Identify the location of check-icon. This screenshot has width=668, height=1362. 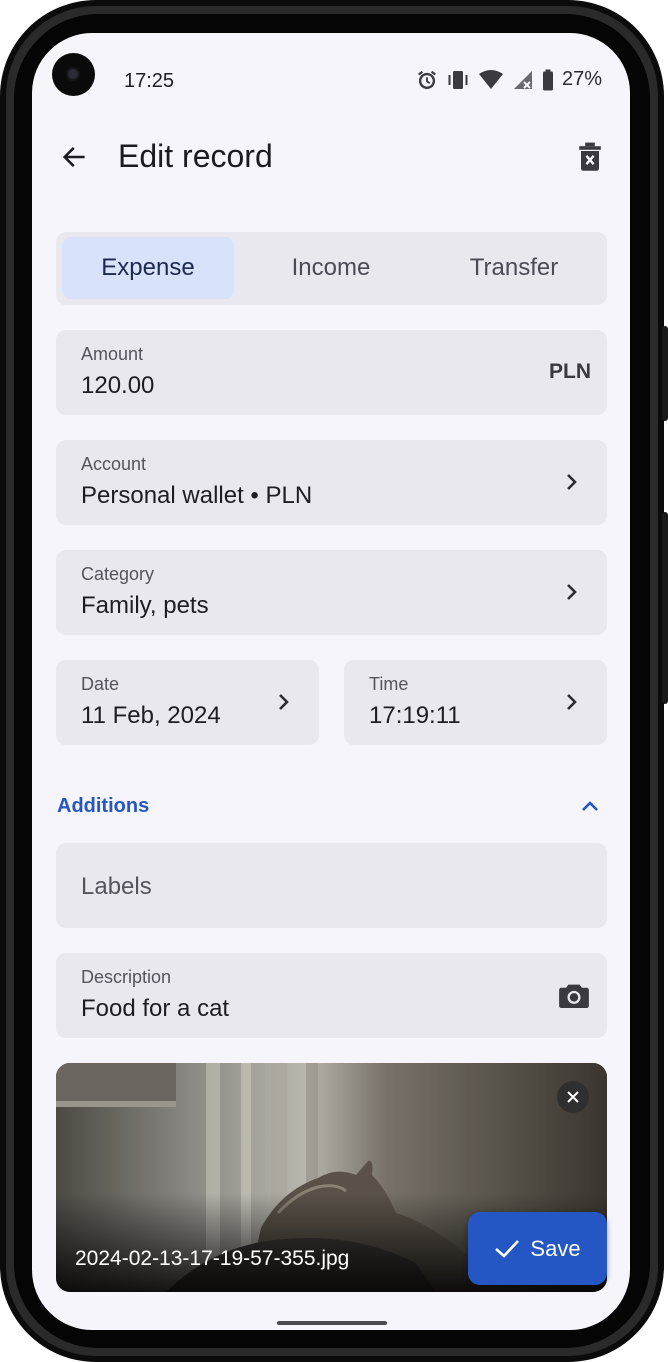
(507, 1248).